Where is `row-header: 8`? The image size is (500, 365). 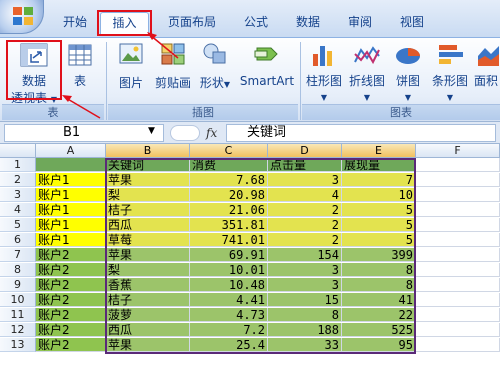
row-header: 8 is located at coordinates (18, 270).